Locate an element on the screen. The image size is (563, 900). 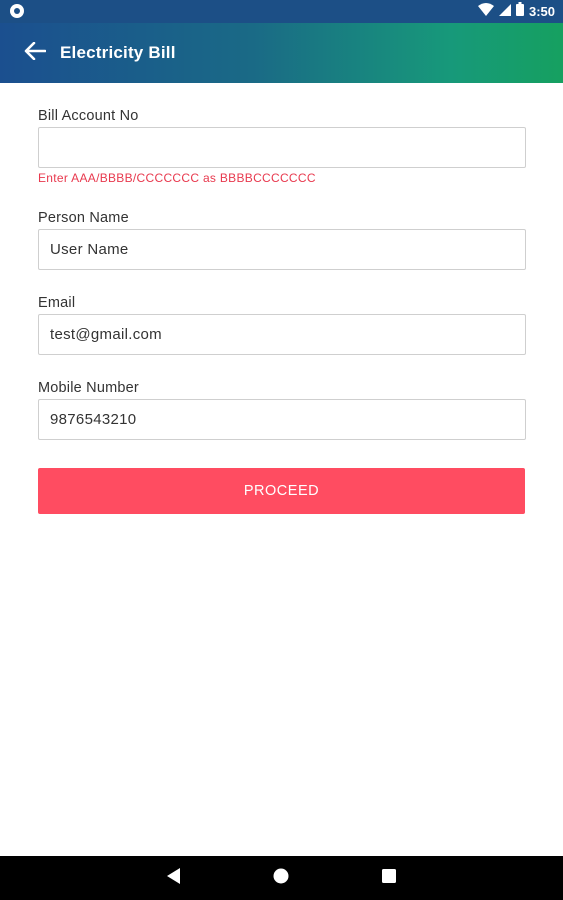
back-triangle-icon is located at coordinates (173, 878).